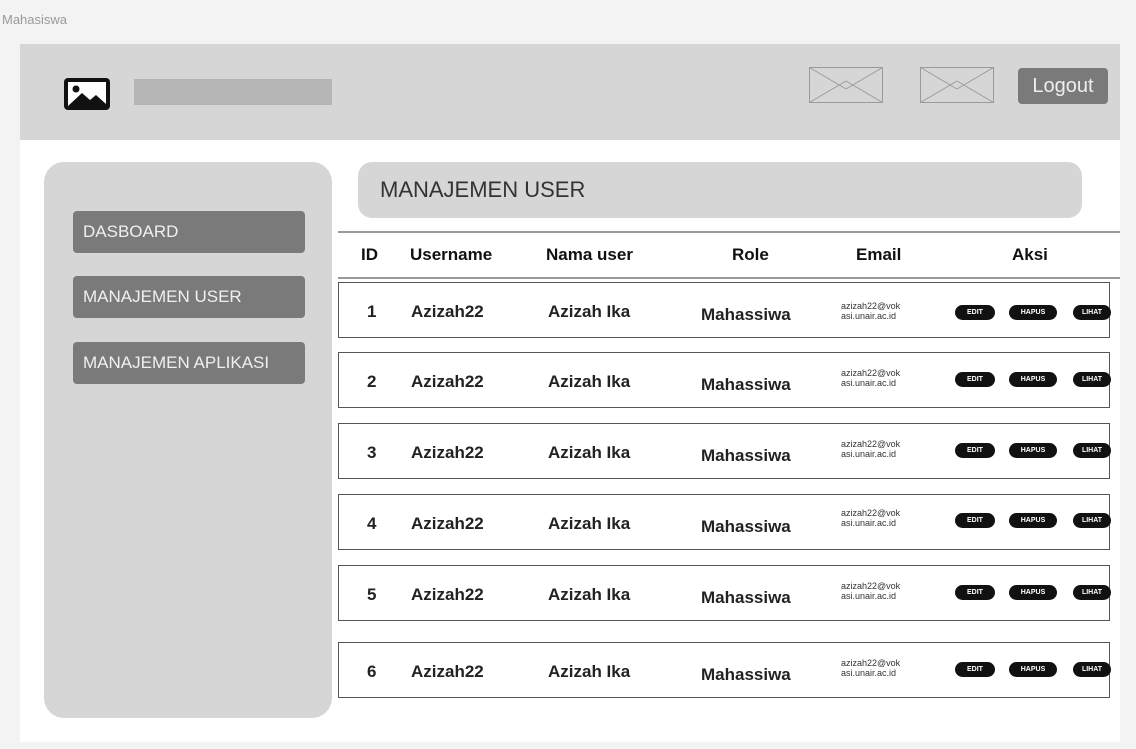 The image size is (1136, 749). I want to click on app-title-placeholder, so click(233, 92).